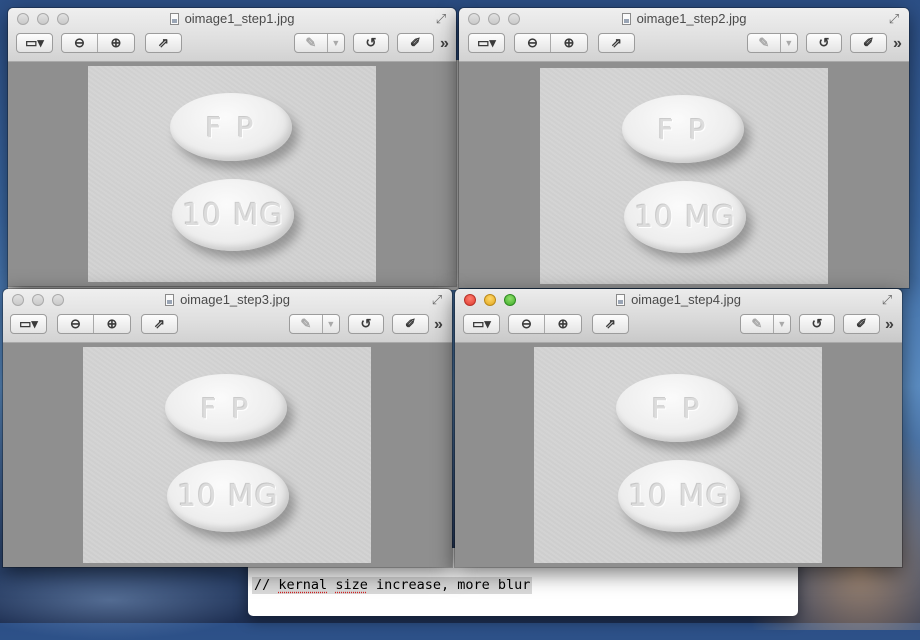 The width and height of the screenshot is (920, 640). Describe the element at coordinates (678, 300) in the screenshot. I see `window-title: oimage1_step4.jpg` at that location.